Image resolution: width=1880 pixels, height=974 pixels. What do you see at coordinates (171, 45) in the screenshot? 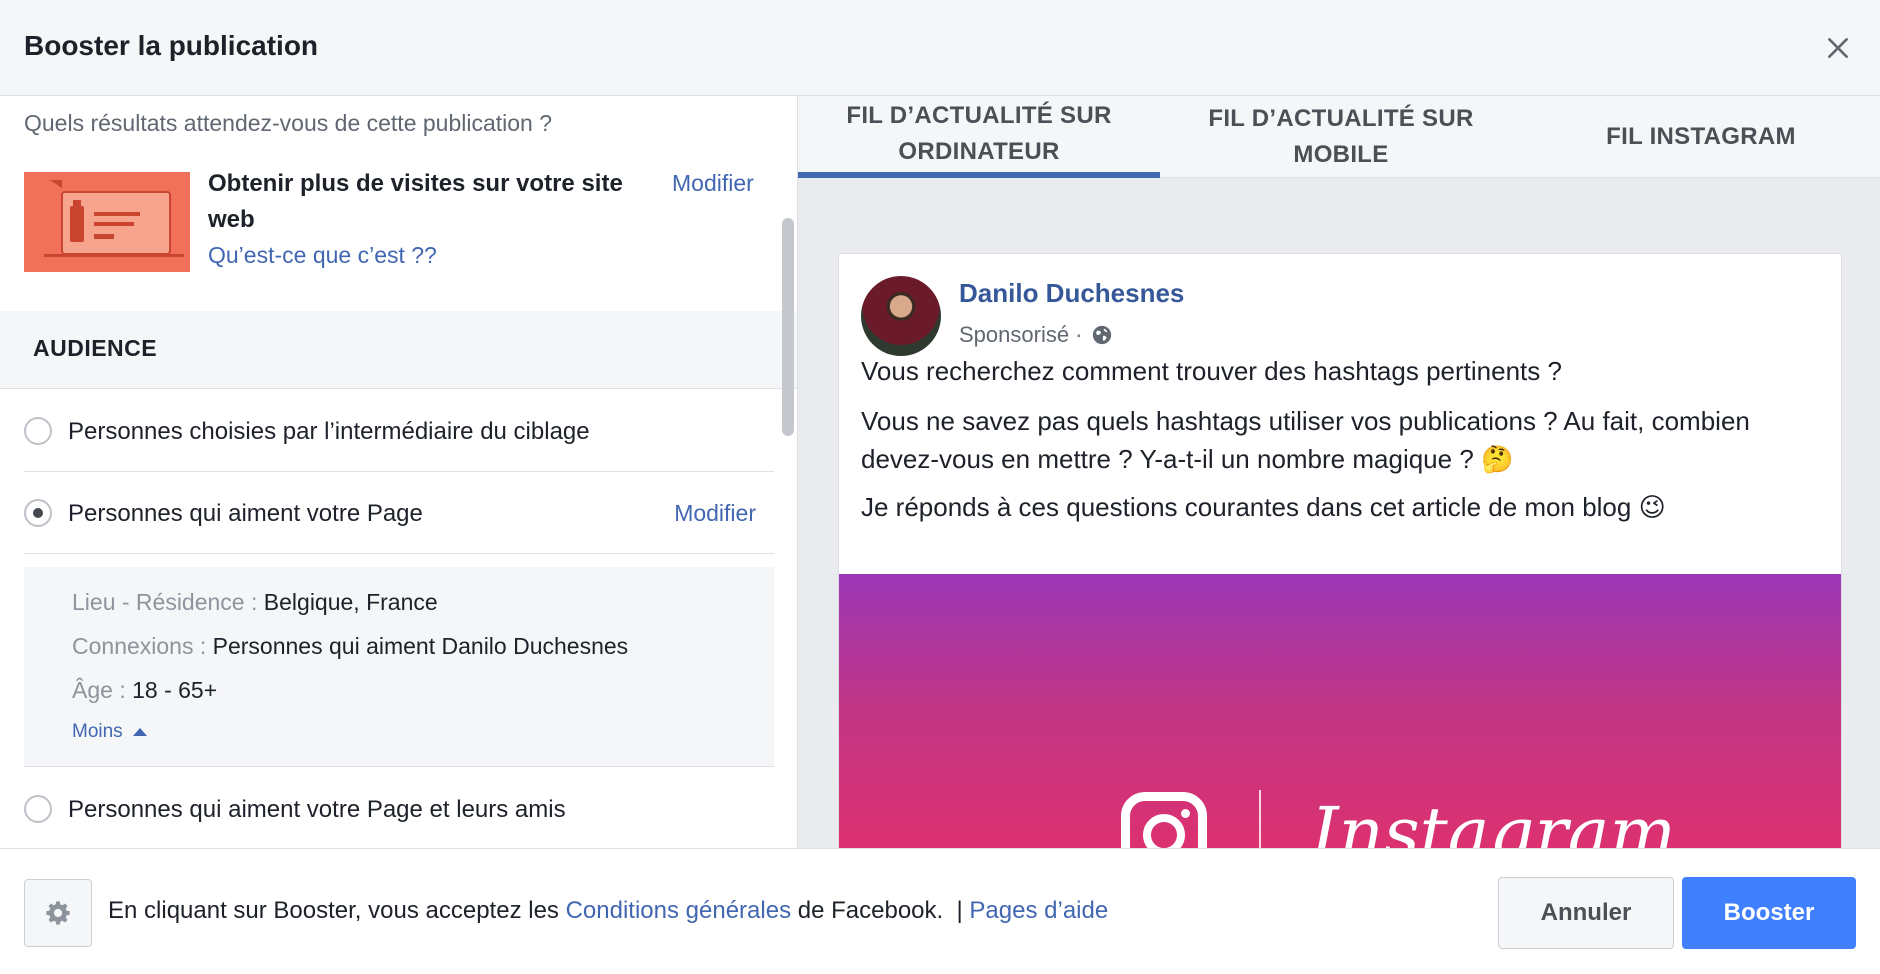
I see `dialog-title: Booster la publication` at bounding box center [171, 45].